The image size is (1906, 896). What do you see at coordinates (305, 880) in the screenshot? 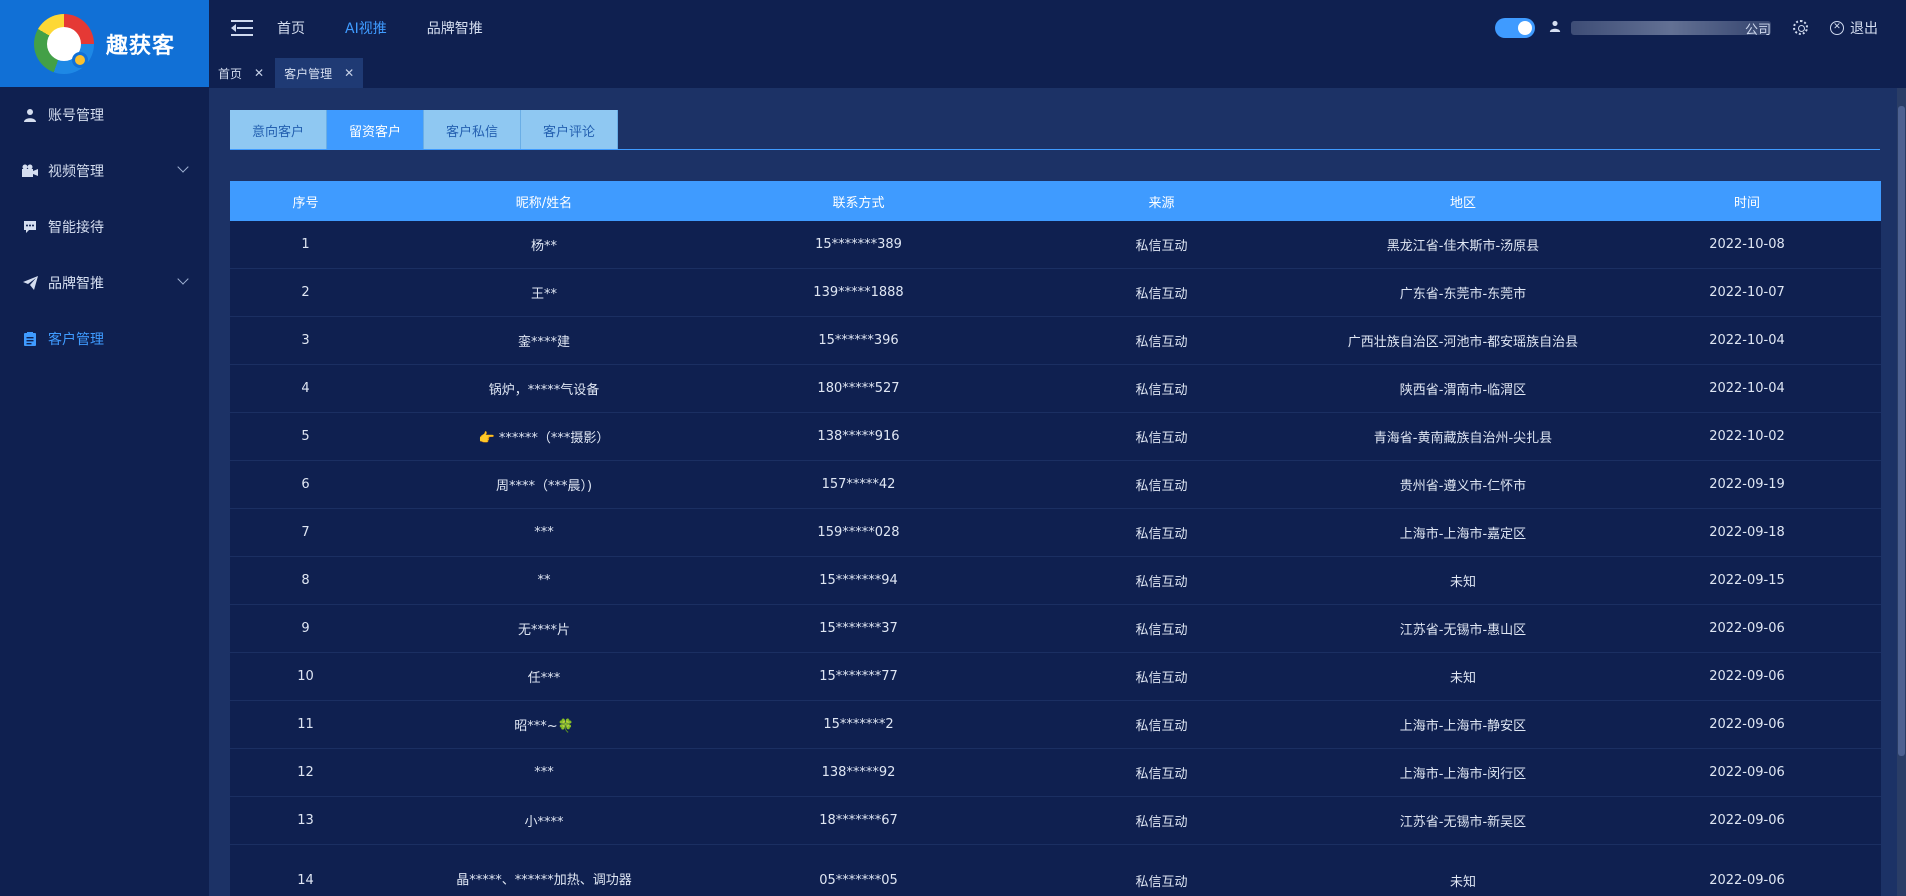
I see `table-cell: 14` at bounding box center [305, 880].